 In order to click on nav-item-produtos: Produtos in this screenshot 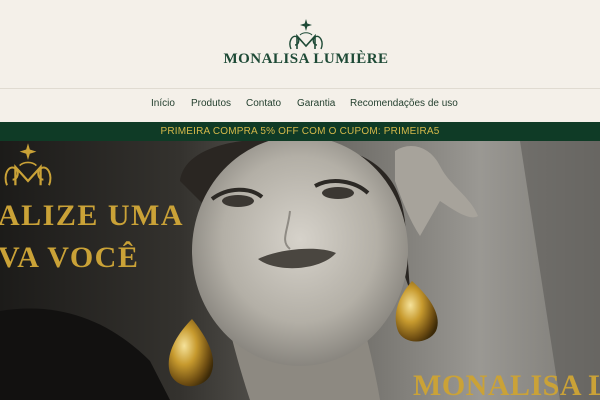, I will do `click(211, 103)`.